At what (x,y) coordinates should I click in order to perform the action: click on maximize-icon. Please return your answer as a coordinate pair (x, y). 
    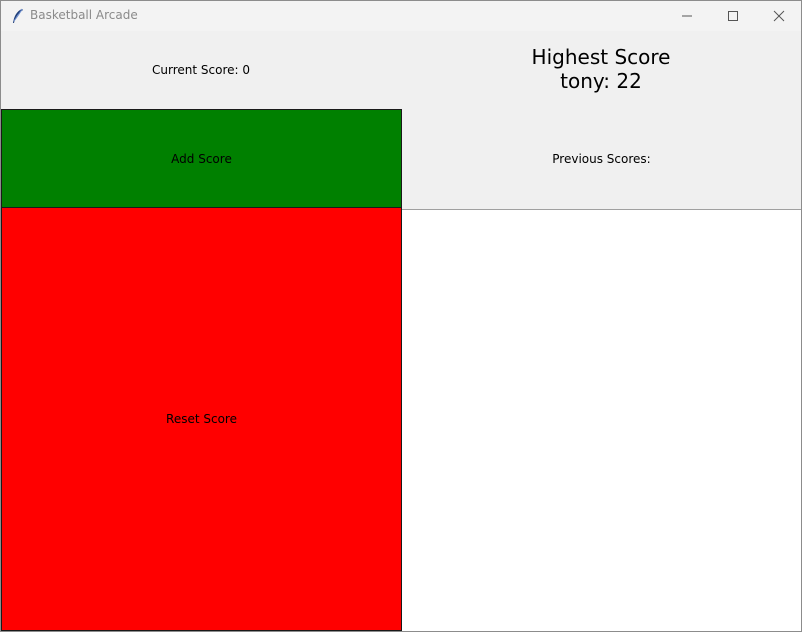
    Looking at the image, I should click on (733, 16).